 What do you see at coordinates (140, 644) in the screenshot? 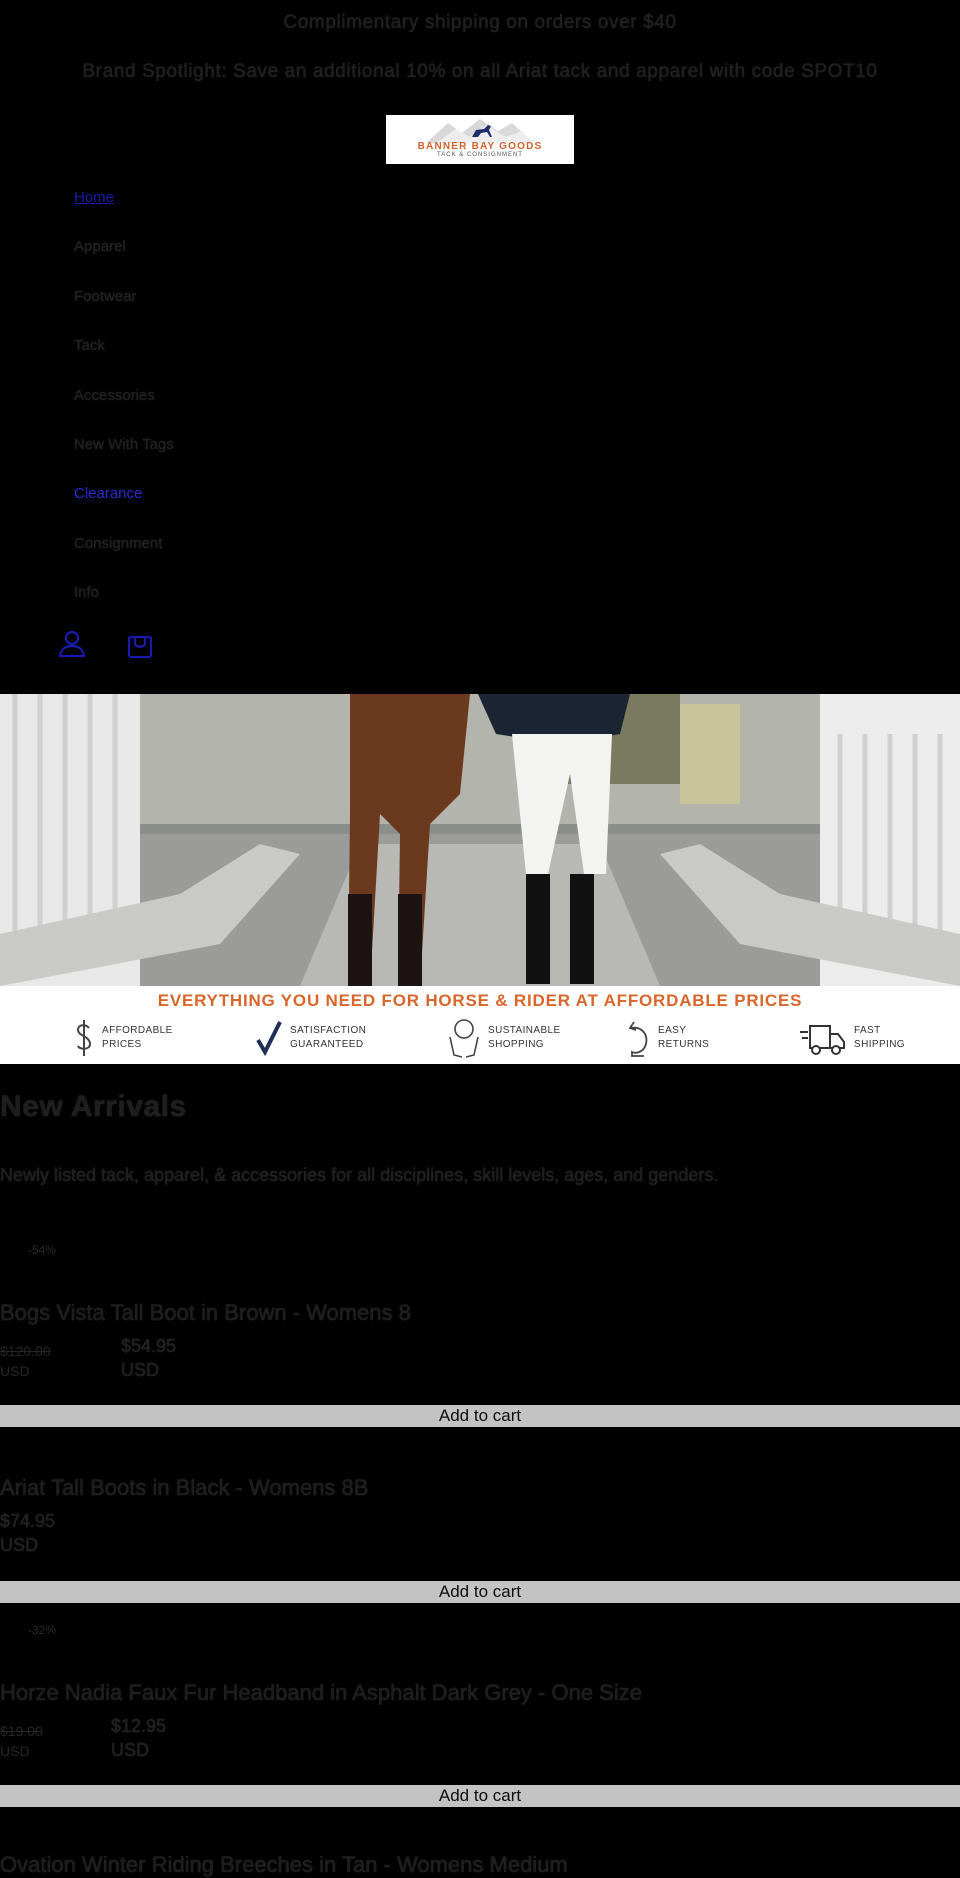
I see `cart-icon` at bounding box center [140, 644].